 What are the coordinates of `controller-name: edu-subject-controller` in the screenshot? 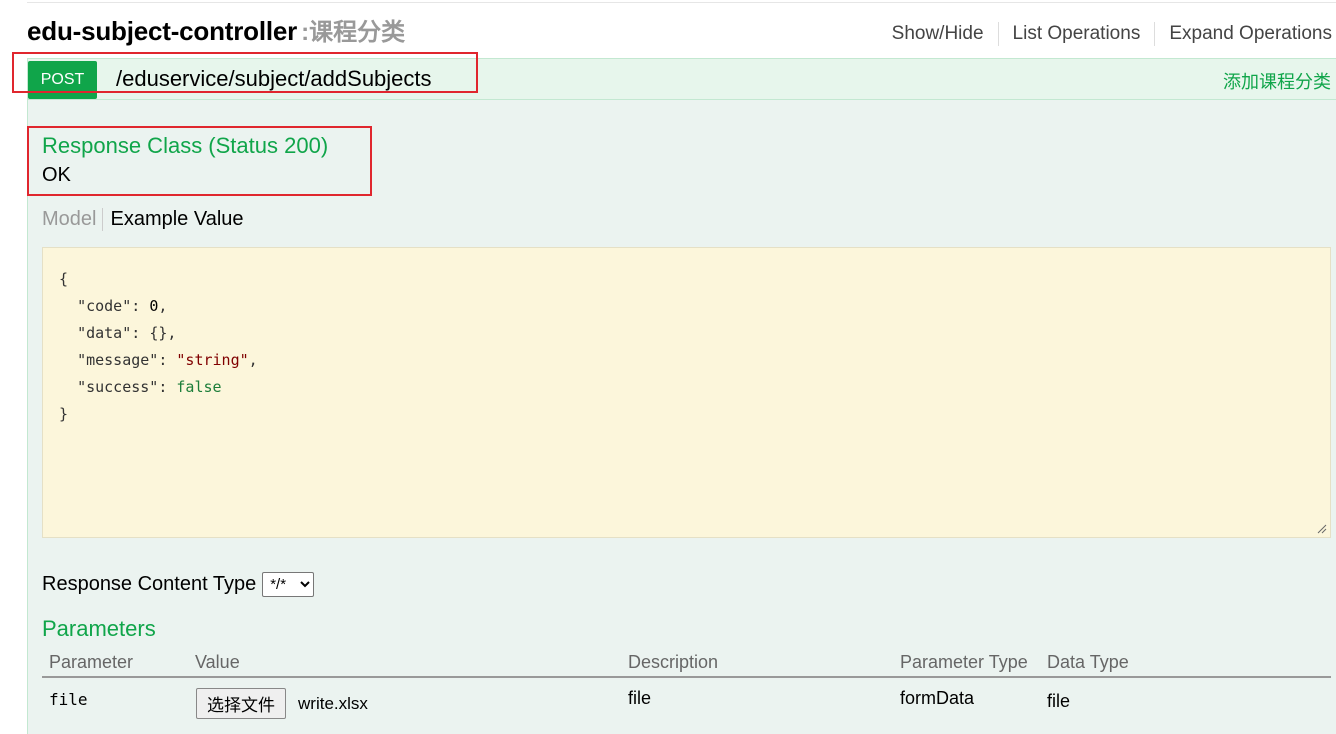 It's located at (162, 31).